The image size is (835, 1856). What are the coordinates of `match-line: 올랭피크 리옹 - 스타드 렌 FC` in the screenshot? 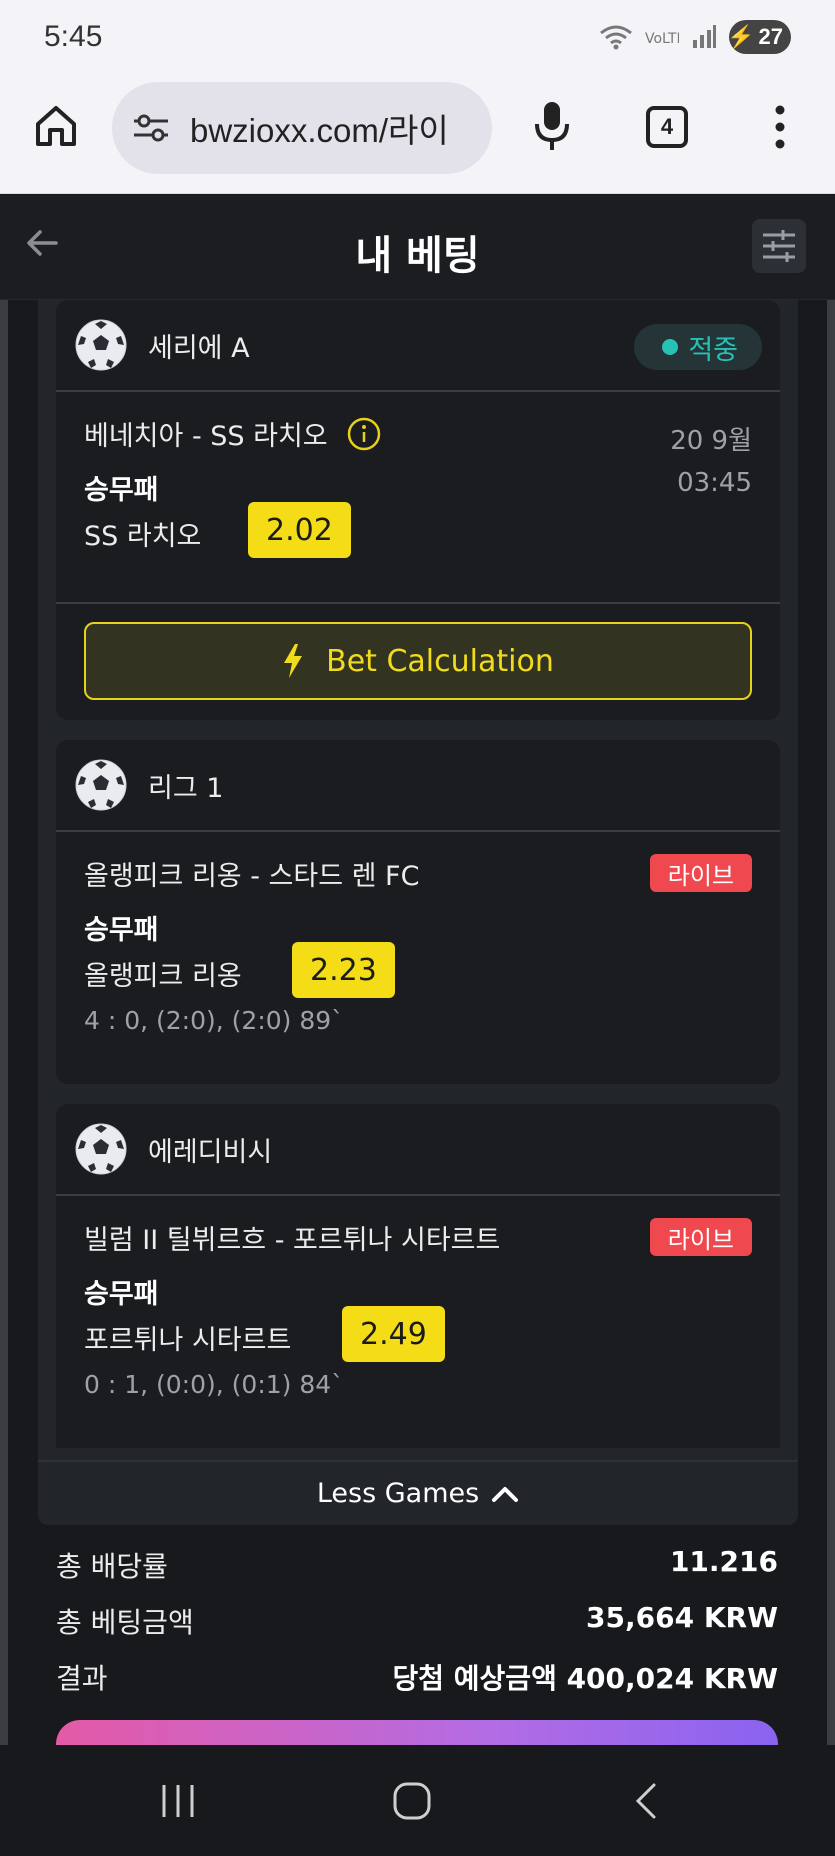 It's located at (251, 873).